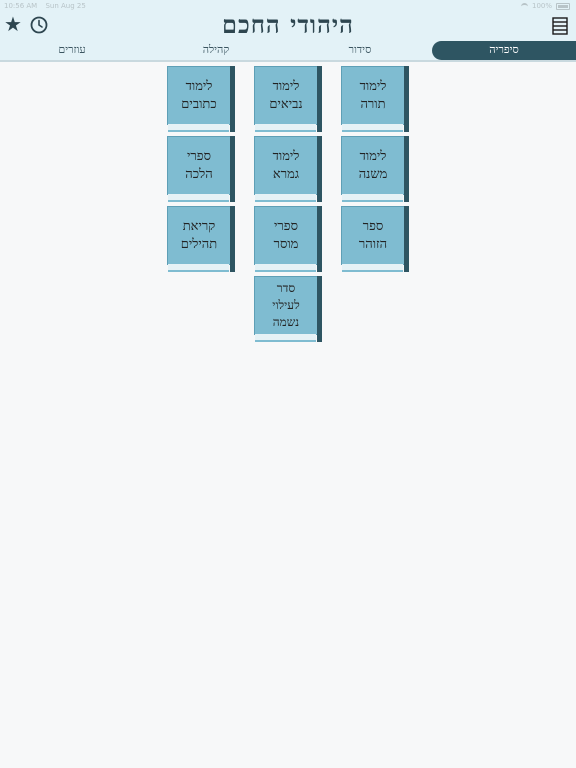 The width and height of the screenshot is (576, 768). I want to click on book-zohar: ספר הזוהר, so click(375, 239).